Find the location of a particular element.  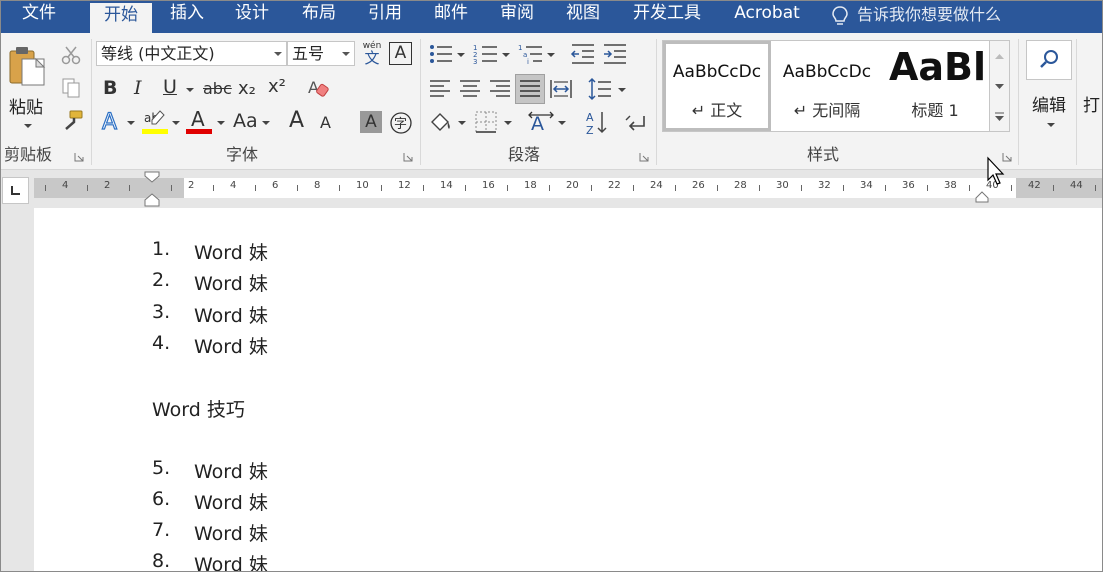

decrease-indent-icon is located at coordinates (583, 54).